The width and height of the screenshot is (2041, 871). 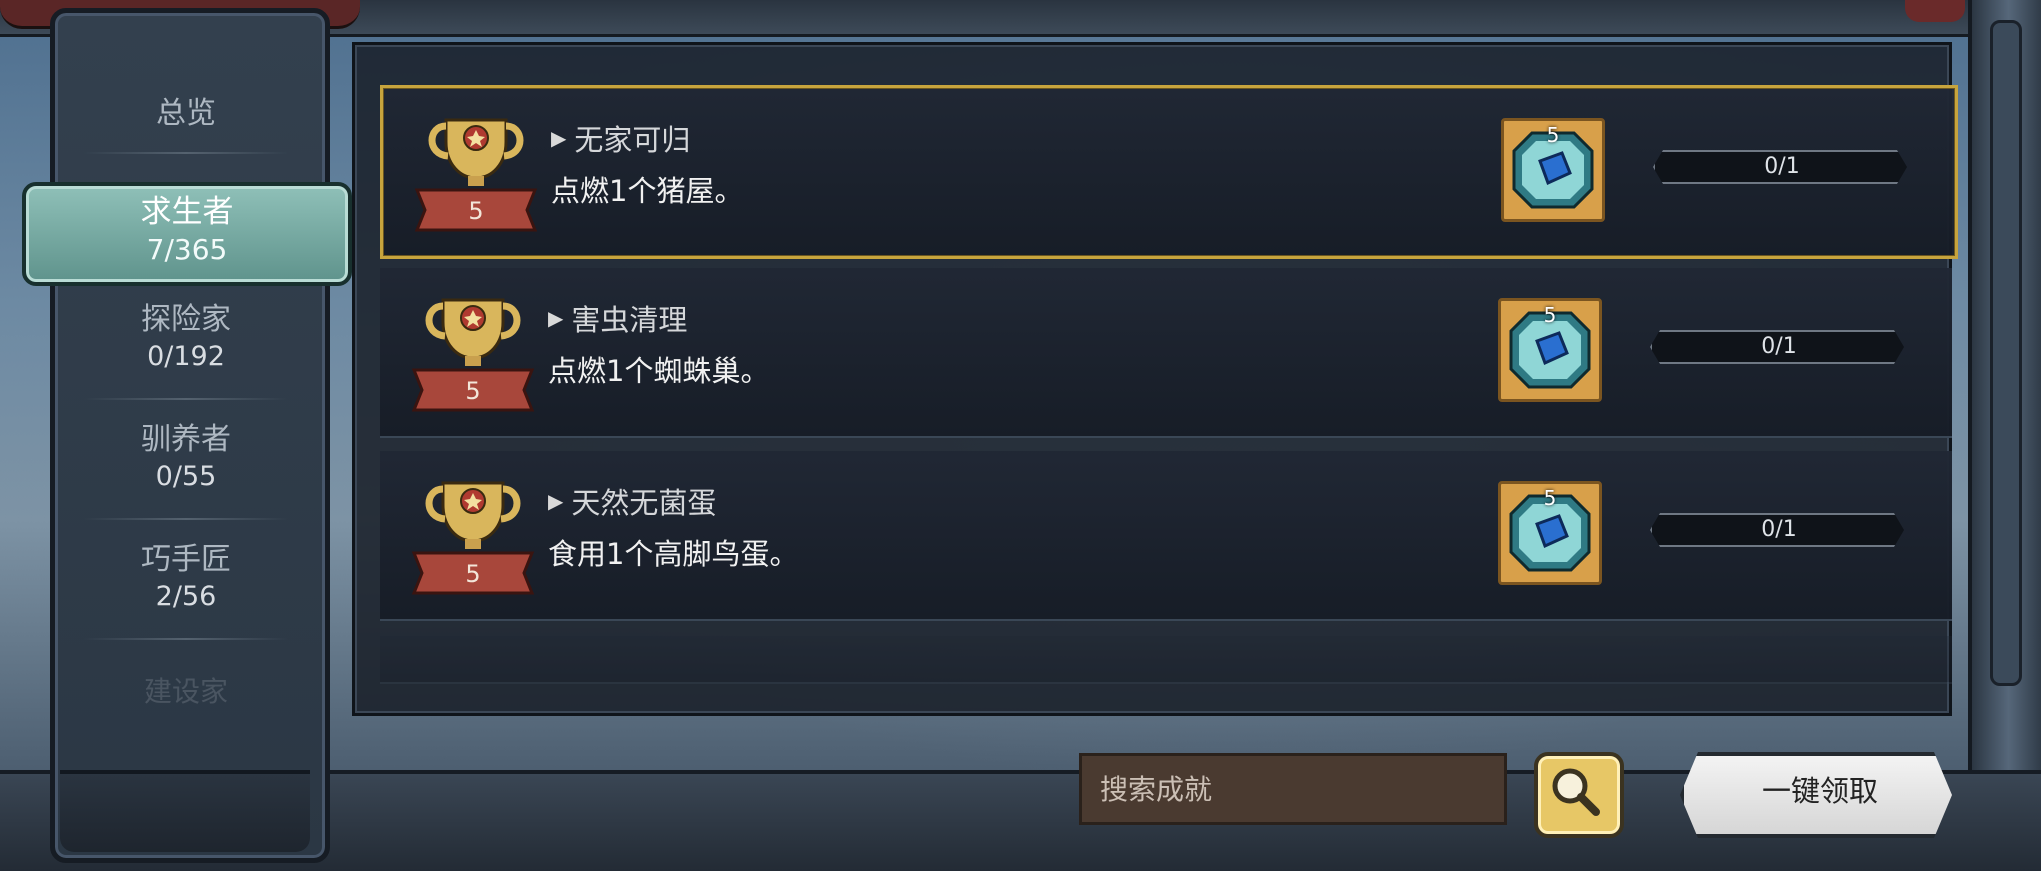 What do you see at coordinates (1816, 795) in the screenshot?
I see `claim-all-button: 一键领取` at bounding box center [1816, 795].